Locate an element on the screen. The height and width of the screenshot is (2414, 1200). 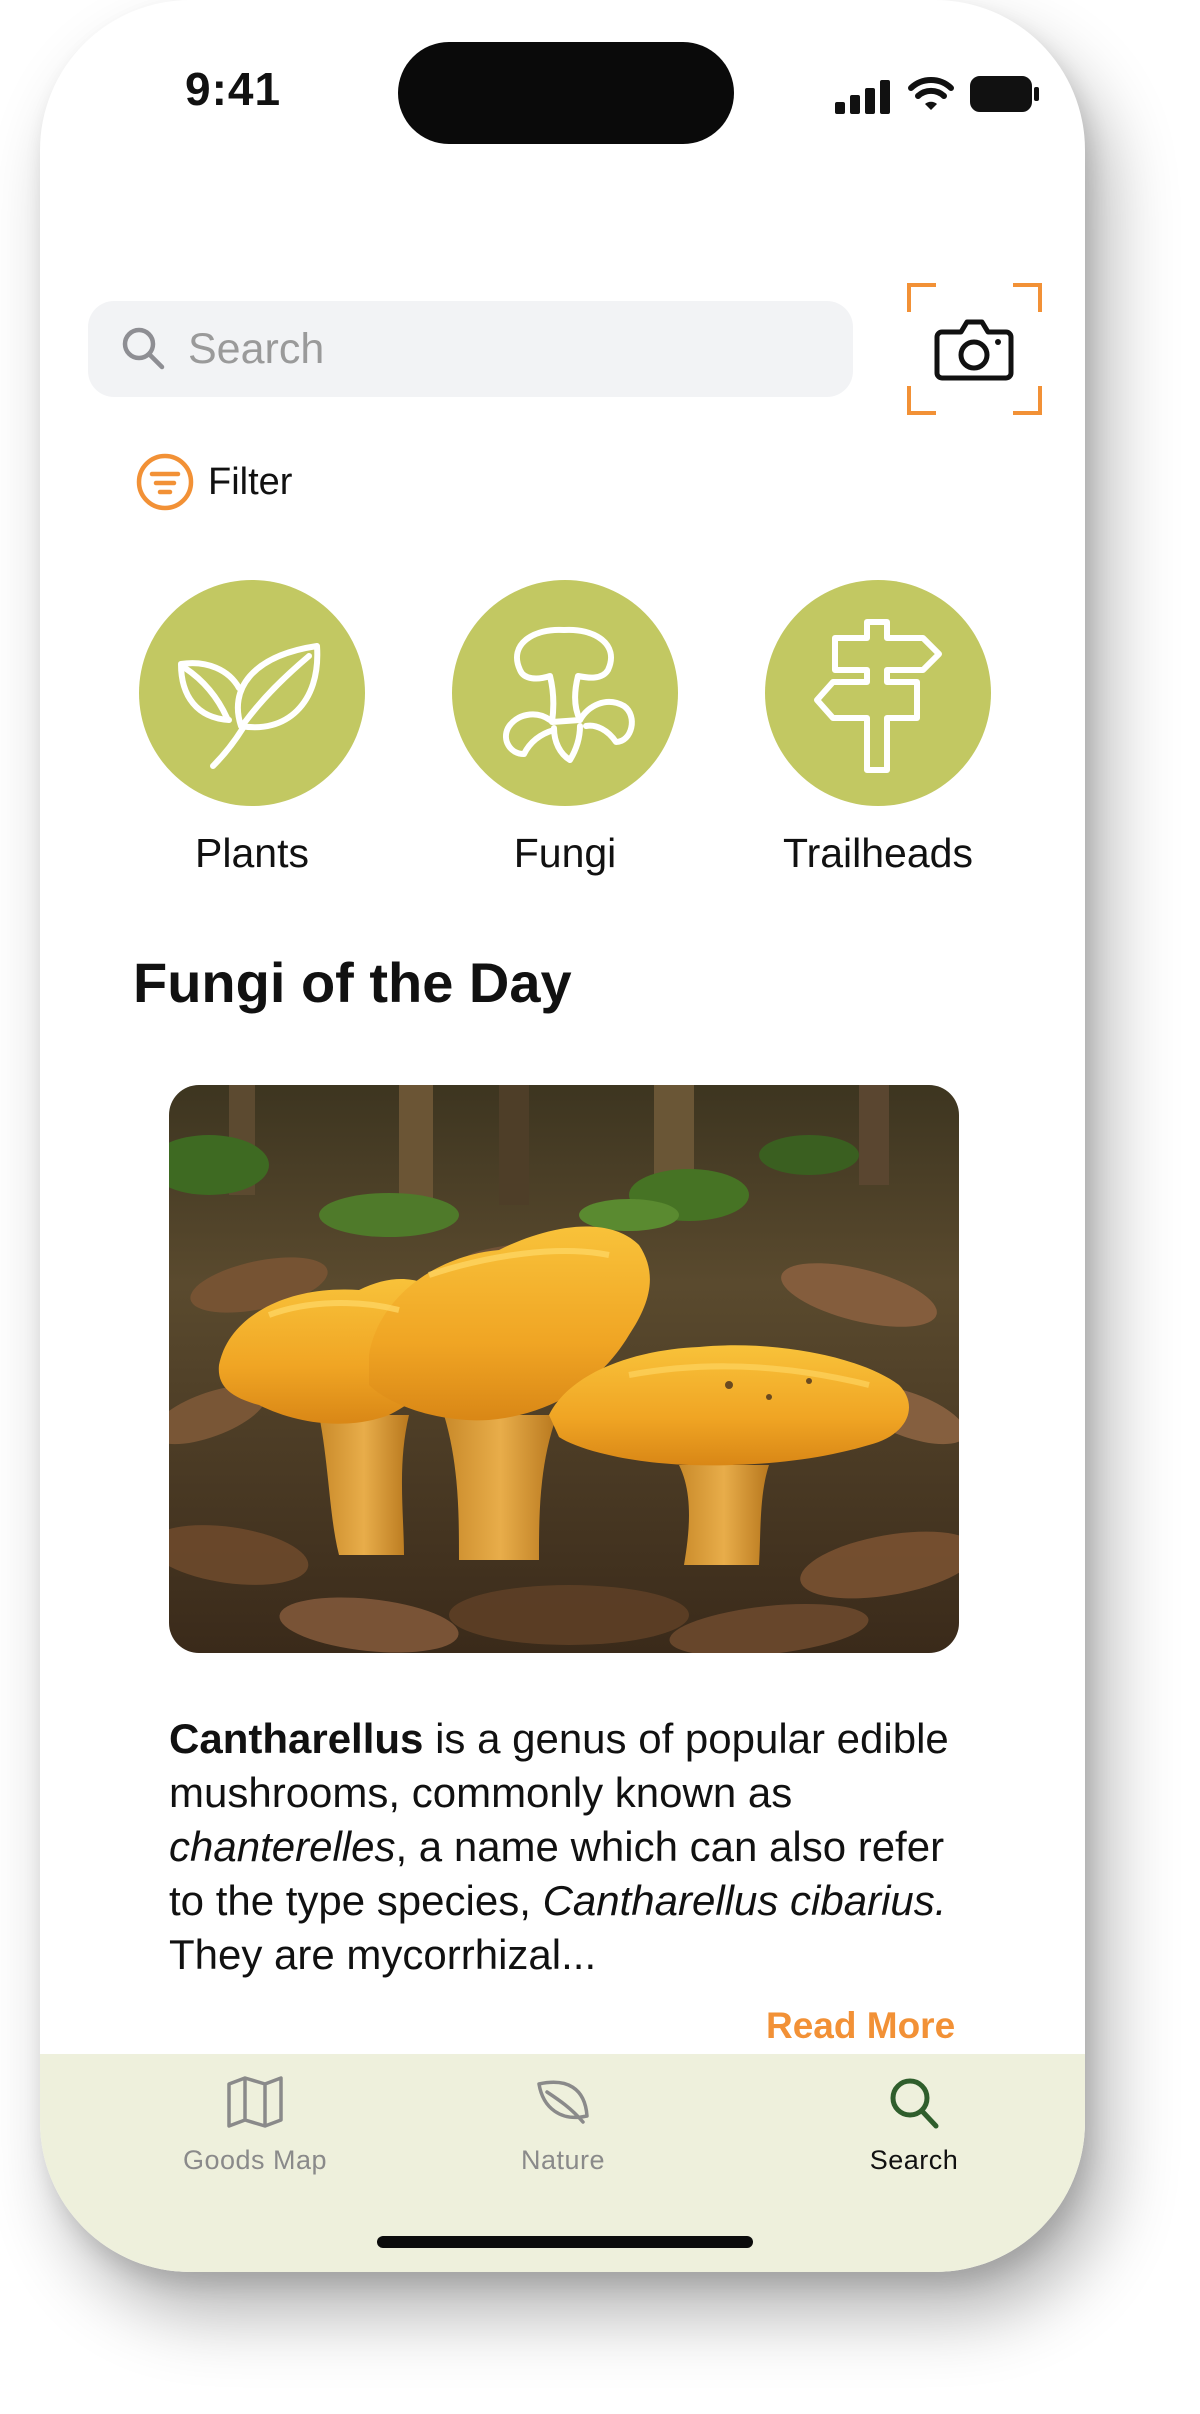
category-trailheads-label: Trailheads is located at coordinates (878, 853).